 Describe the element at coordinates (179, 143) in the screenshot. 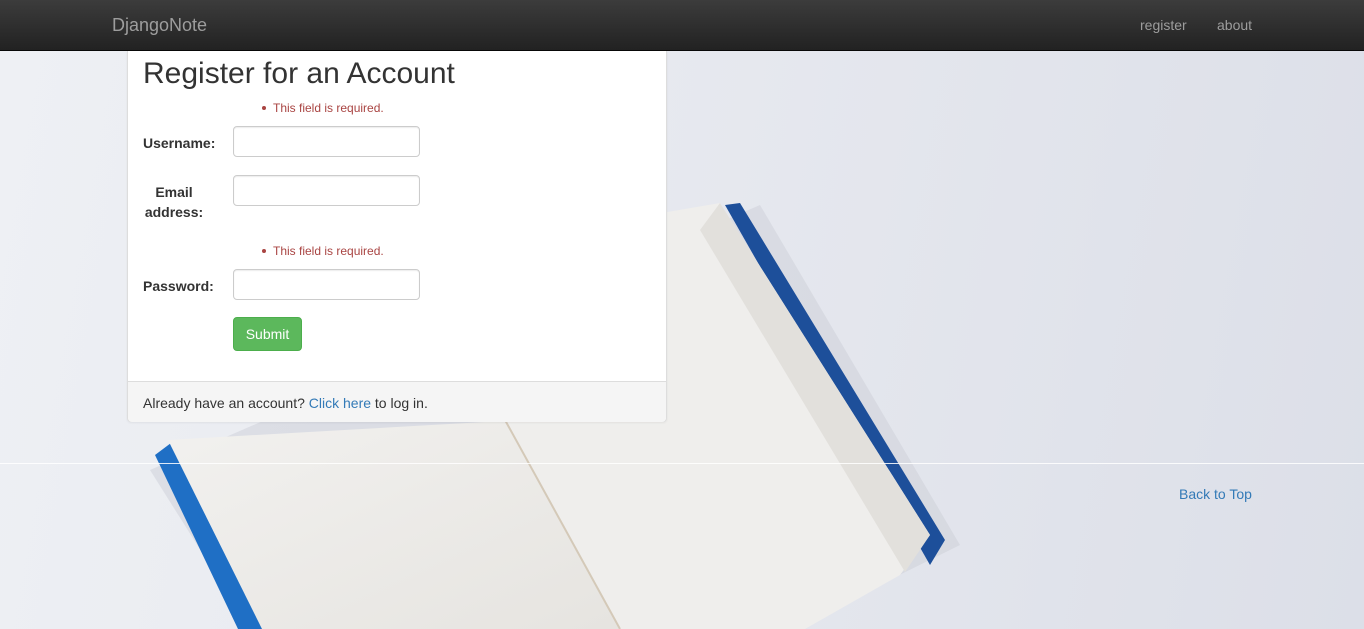

I see `username-label: Username:` at that location.